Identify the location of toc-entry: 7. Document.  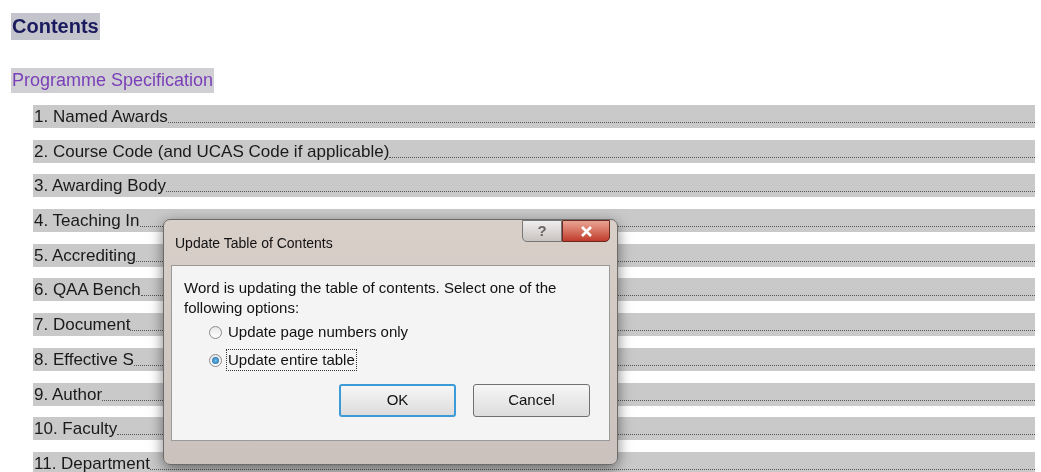
(82, 325).